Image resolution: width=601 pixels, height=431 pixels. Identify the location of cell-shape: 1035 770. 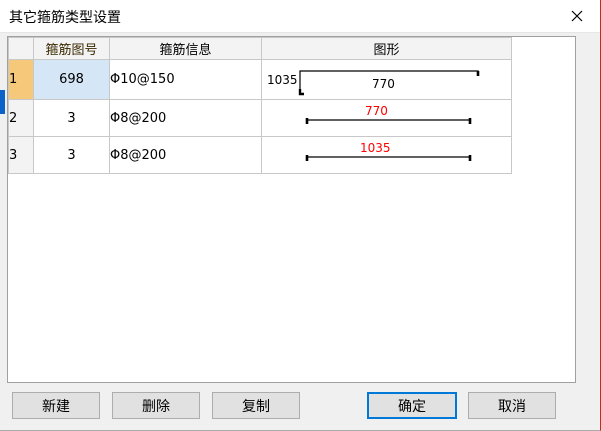
(386, 79).